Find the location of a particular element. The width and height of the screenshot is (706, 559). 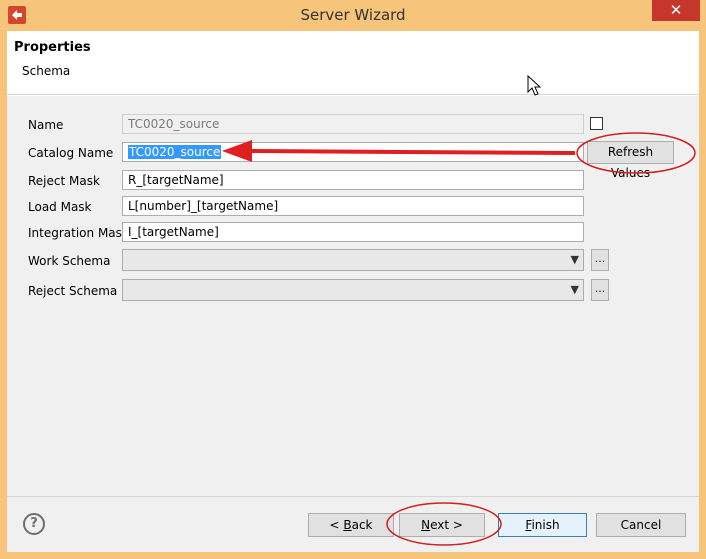

next-button: Next > is located at coordinates (442, 525).